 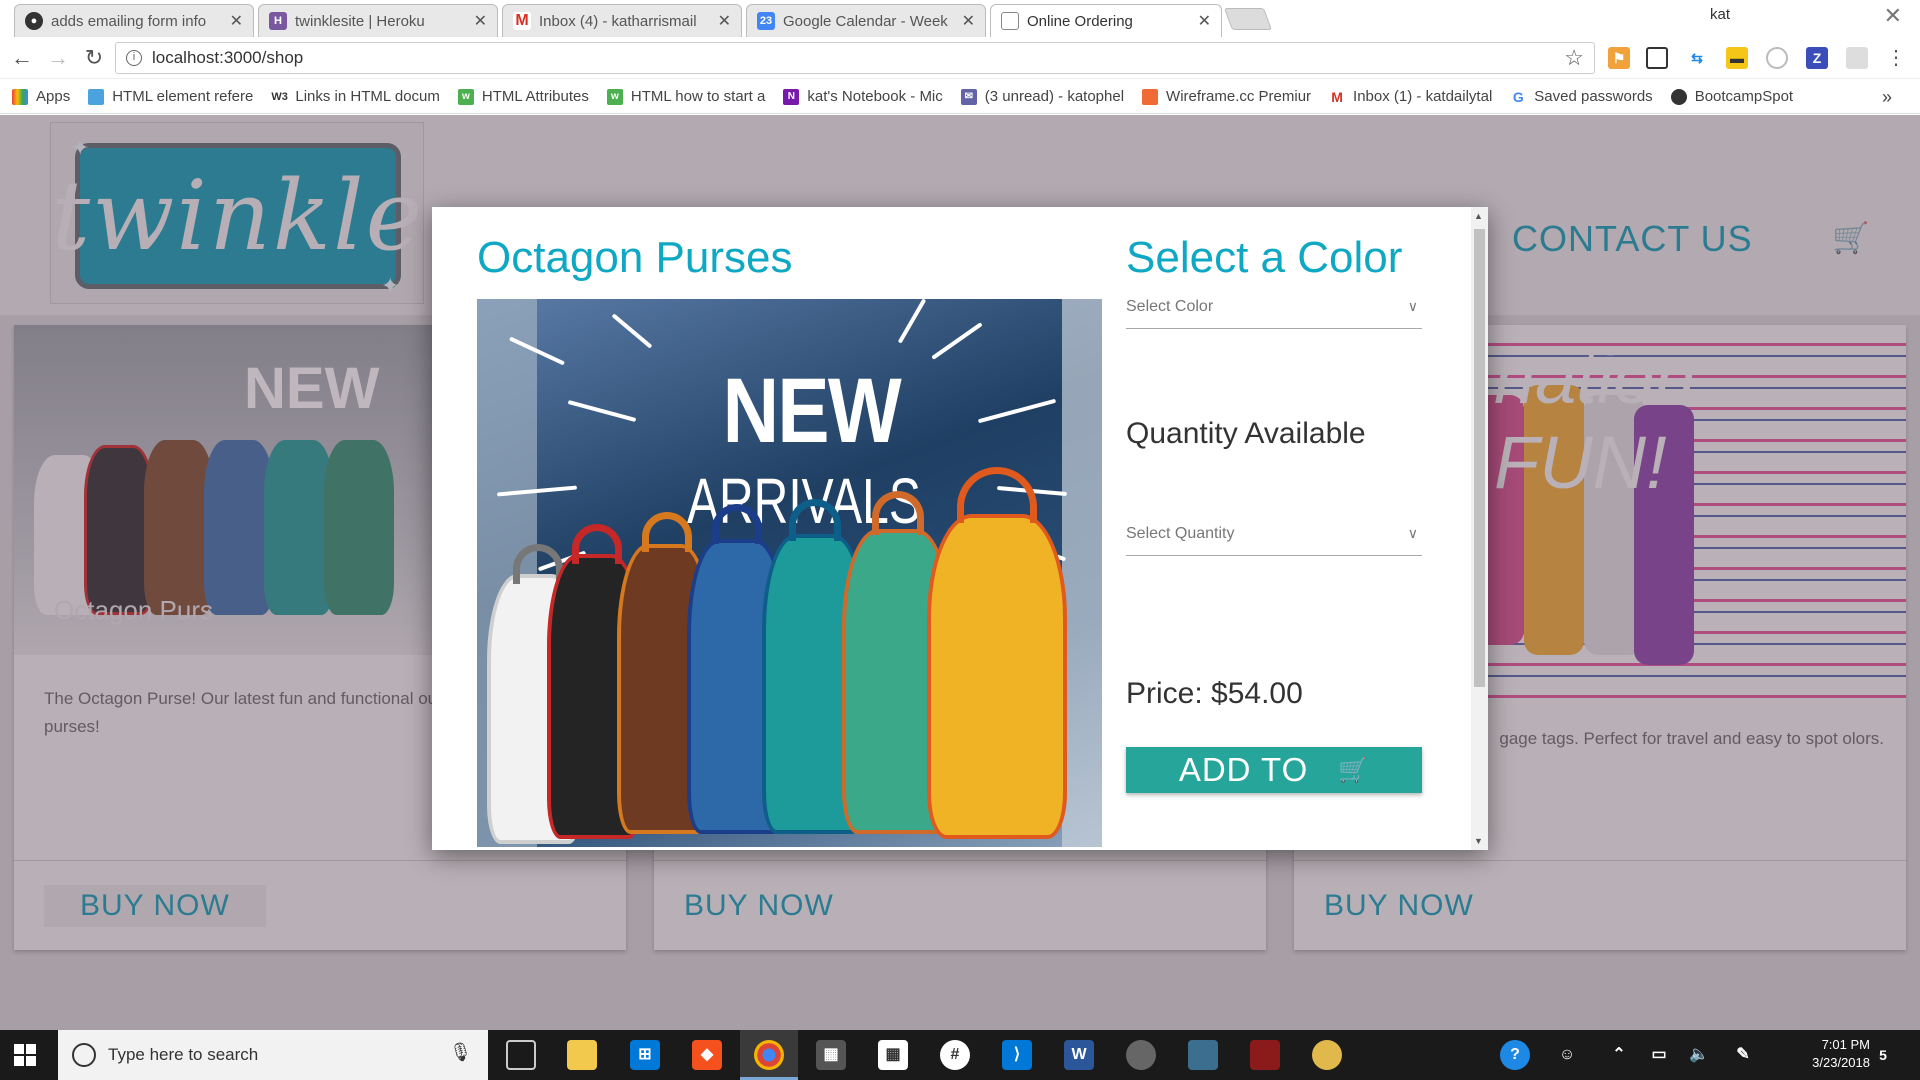 What do you see at coordinates (1079, 1055) in the screenshot?
I see `word-icon: W` at bounding box center [1079, 1055].